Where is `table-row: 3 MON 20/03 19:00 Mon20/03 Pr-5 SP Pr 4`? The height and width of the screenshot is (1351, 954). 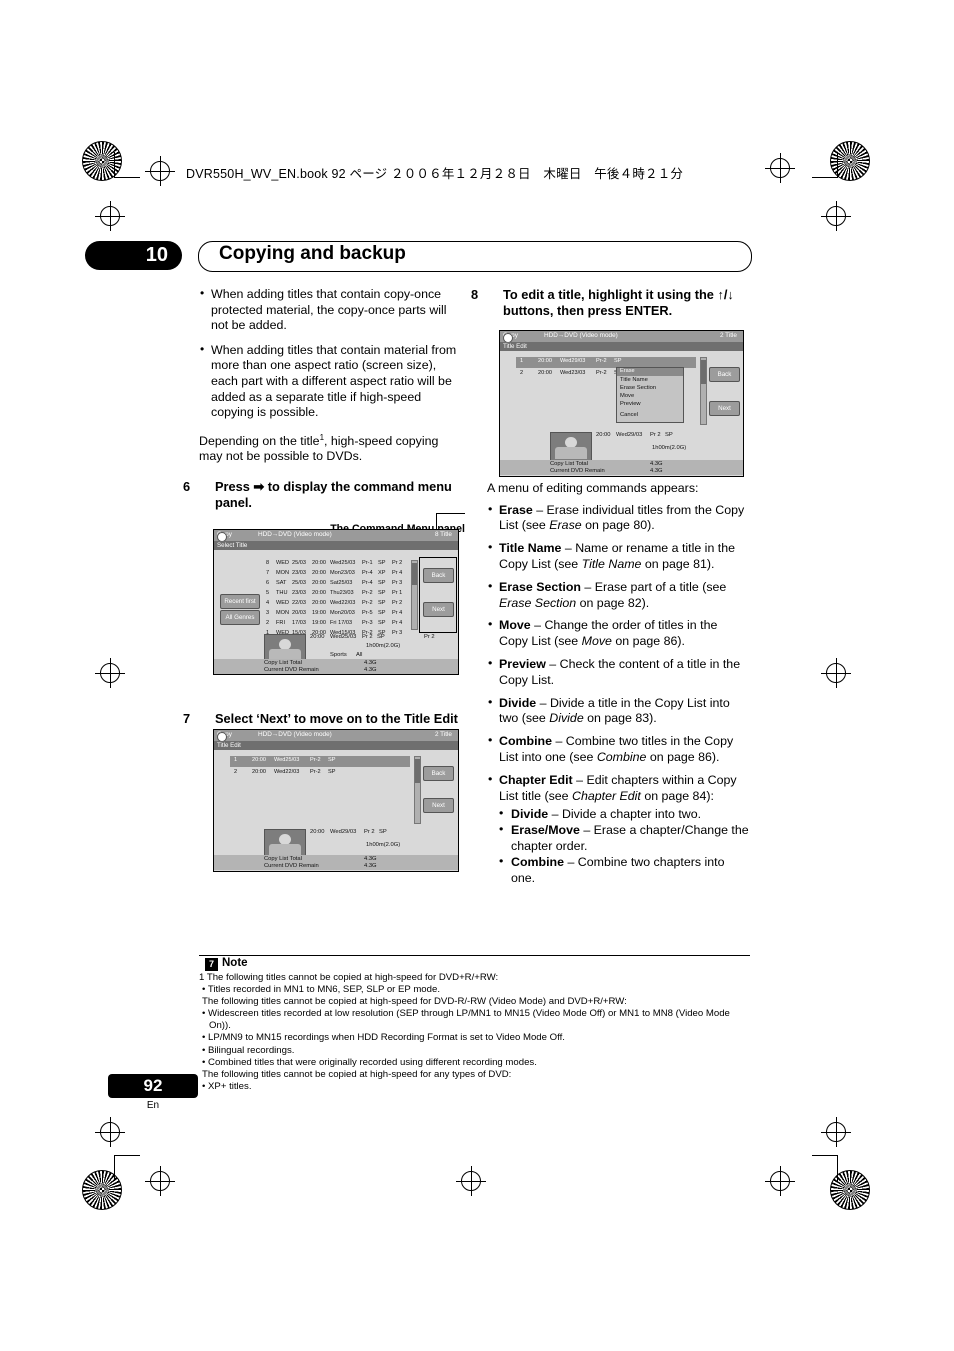
table-row: 3 MON 20/03 19:00 Mon20/03 Pr-5 SP Pr 4 is located at coordinates (336, 614).